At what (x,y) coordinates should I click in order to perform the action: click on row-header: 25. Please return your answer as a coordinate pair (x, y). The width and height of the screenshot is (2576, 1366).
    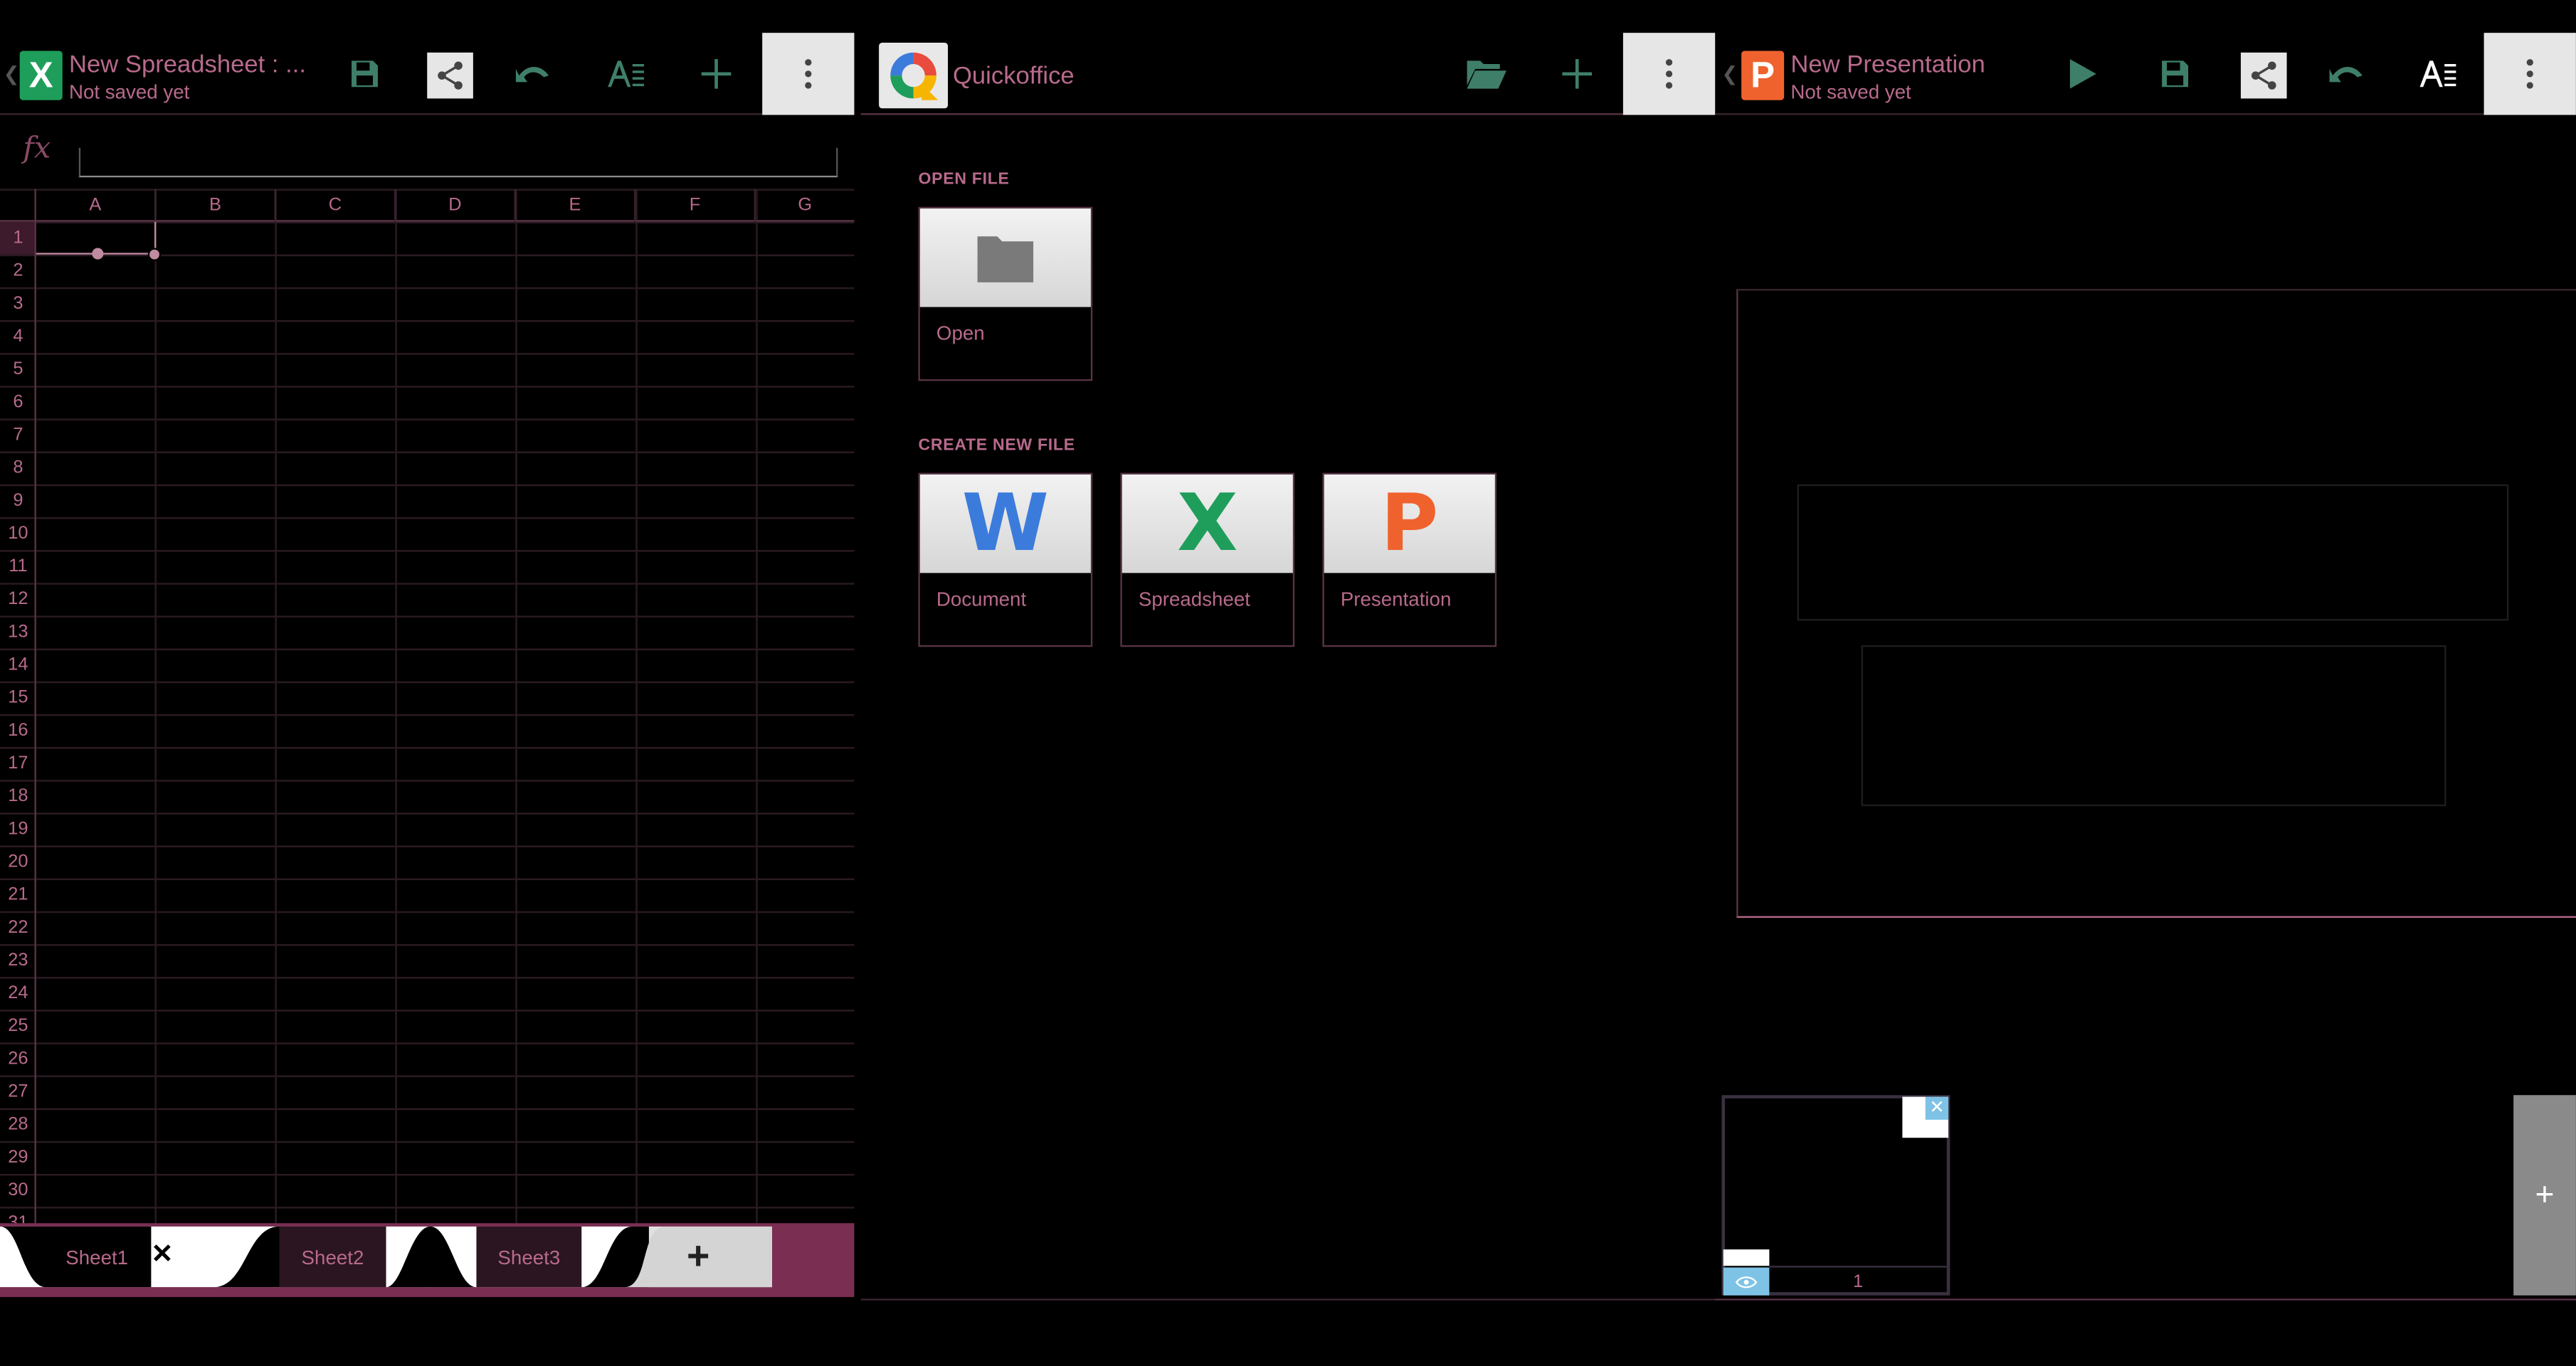
    Looking at the image, I should click on (17, 1026).